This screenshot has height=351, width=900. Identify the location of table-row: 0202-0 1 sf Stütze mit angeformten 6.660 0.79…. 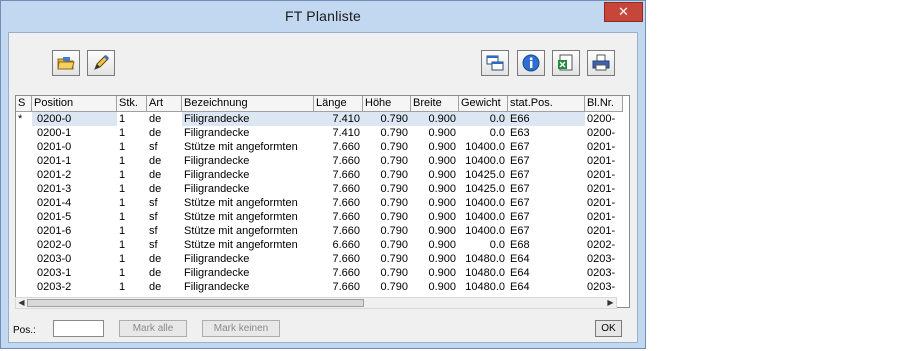
(319, 245).